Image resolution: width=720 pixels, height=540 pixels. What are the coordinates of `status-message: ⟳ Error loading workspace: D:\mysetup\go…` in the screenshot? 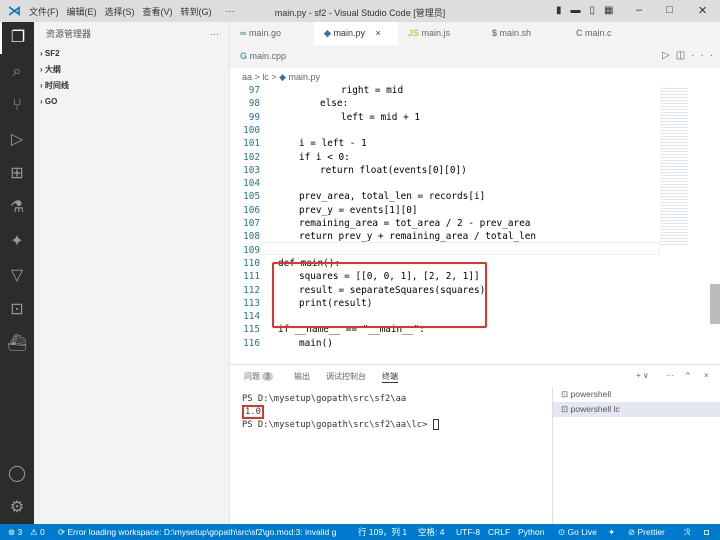 It's located at (197, 532).